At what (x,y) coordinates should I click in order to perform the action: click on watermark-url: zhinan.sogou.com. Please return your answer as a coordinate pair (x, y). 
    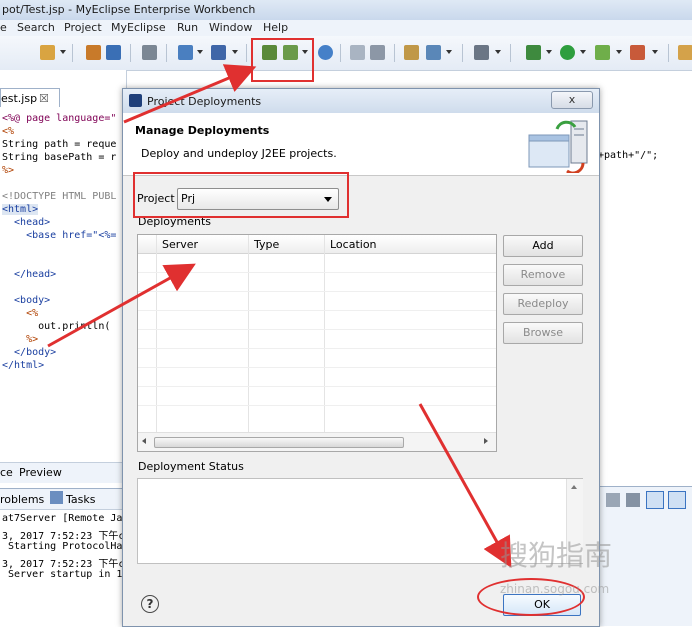
    Looking at the image, I should click on (555, 589).